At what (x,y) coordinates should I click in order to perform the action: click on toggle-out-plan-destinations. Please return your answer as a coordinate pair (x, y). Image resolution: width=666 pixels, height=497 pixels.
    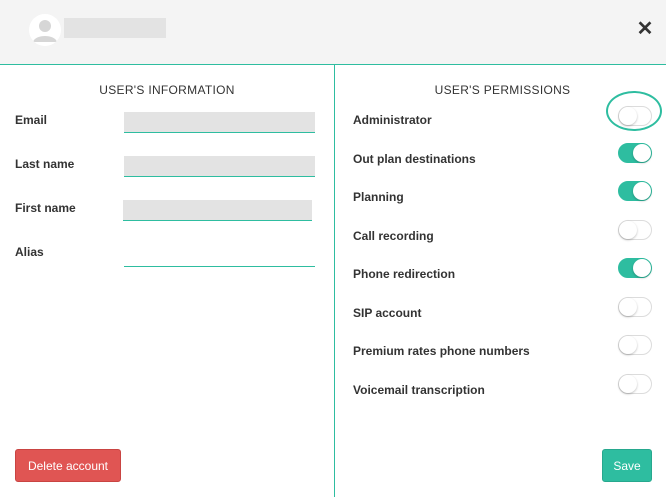
    Looking at the image, I should click on (635, 153).